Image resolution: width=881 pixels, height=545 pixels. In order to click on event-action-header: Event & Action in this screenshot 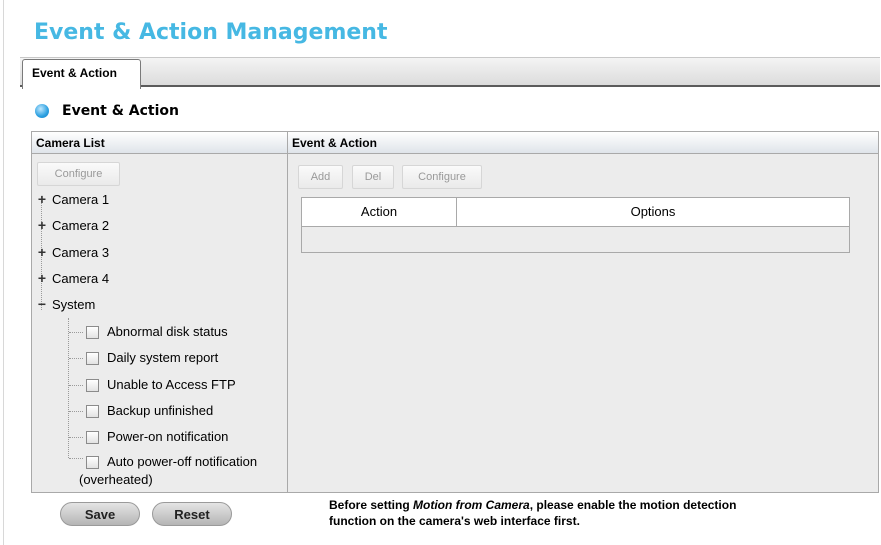, I will do `click(583, 143)`.